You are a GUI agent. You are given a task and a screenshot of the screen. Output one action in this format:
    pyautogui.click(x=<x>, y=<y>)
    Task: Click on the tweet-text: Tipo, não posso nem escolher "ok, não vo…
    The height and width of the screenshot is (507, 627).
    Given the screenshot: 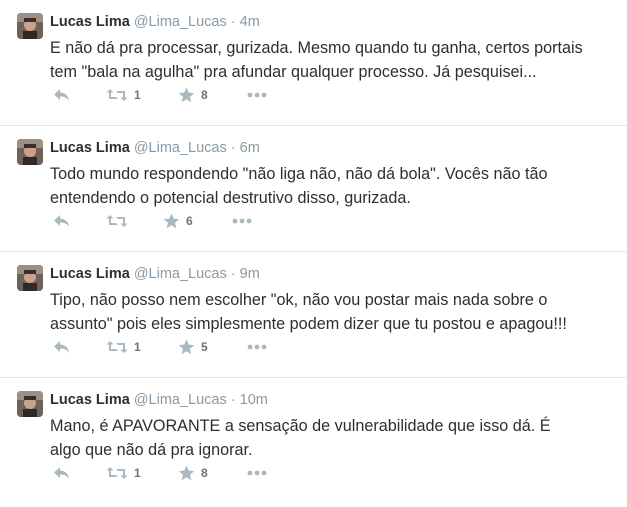 What is the action you would take?
    pyautogui.click(x=308, y=312)
    